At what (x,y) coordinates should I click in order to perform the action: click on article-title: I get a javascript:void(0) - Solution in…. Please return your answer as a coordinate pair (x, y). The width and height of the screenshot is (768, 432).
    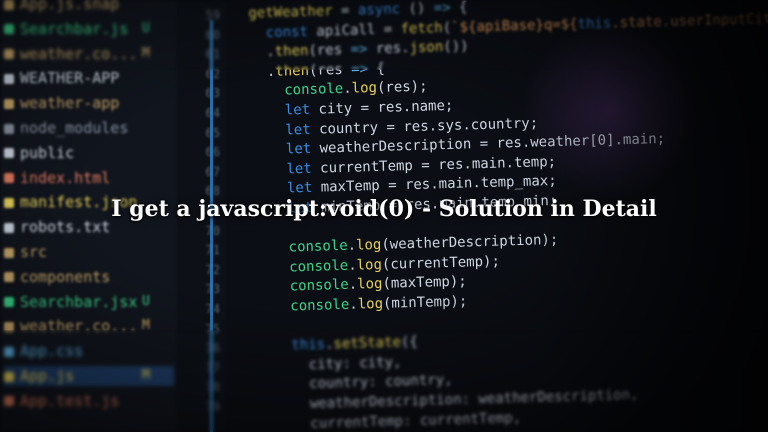
    Looking at the image, I should click on (384, 209).